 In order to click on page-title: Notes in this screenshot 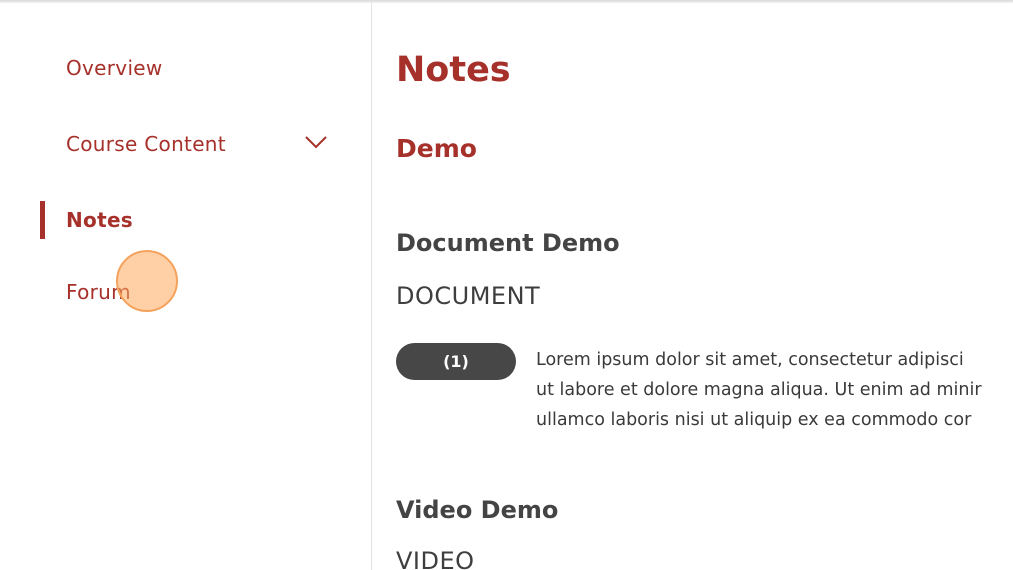, I will do `click(453, 70)`.